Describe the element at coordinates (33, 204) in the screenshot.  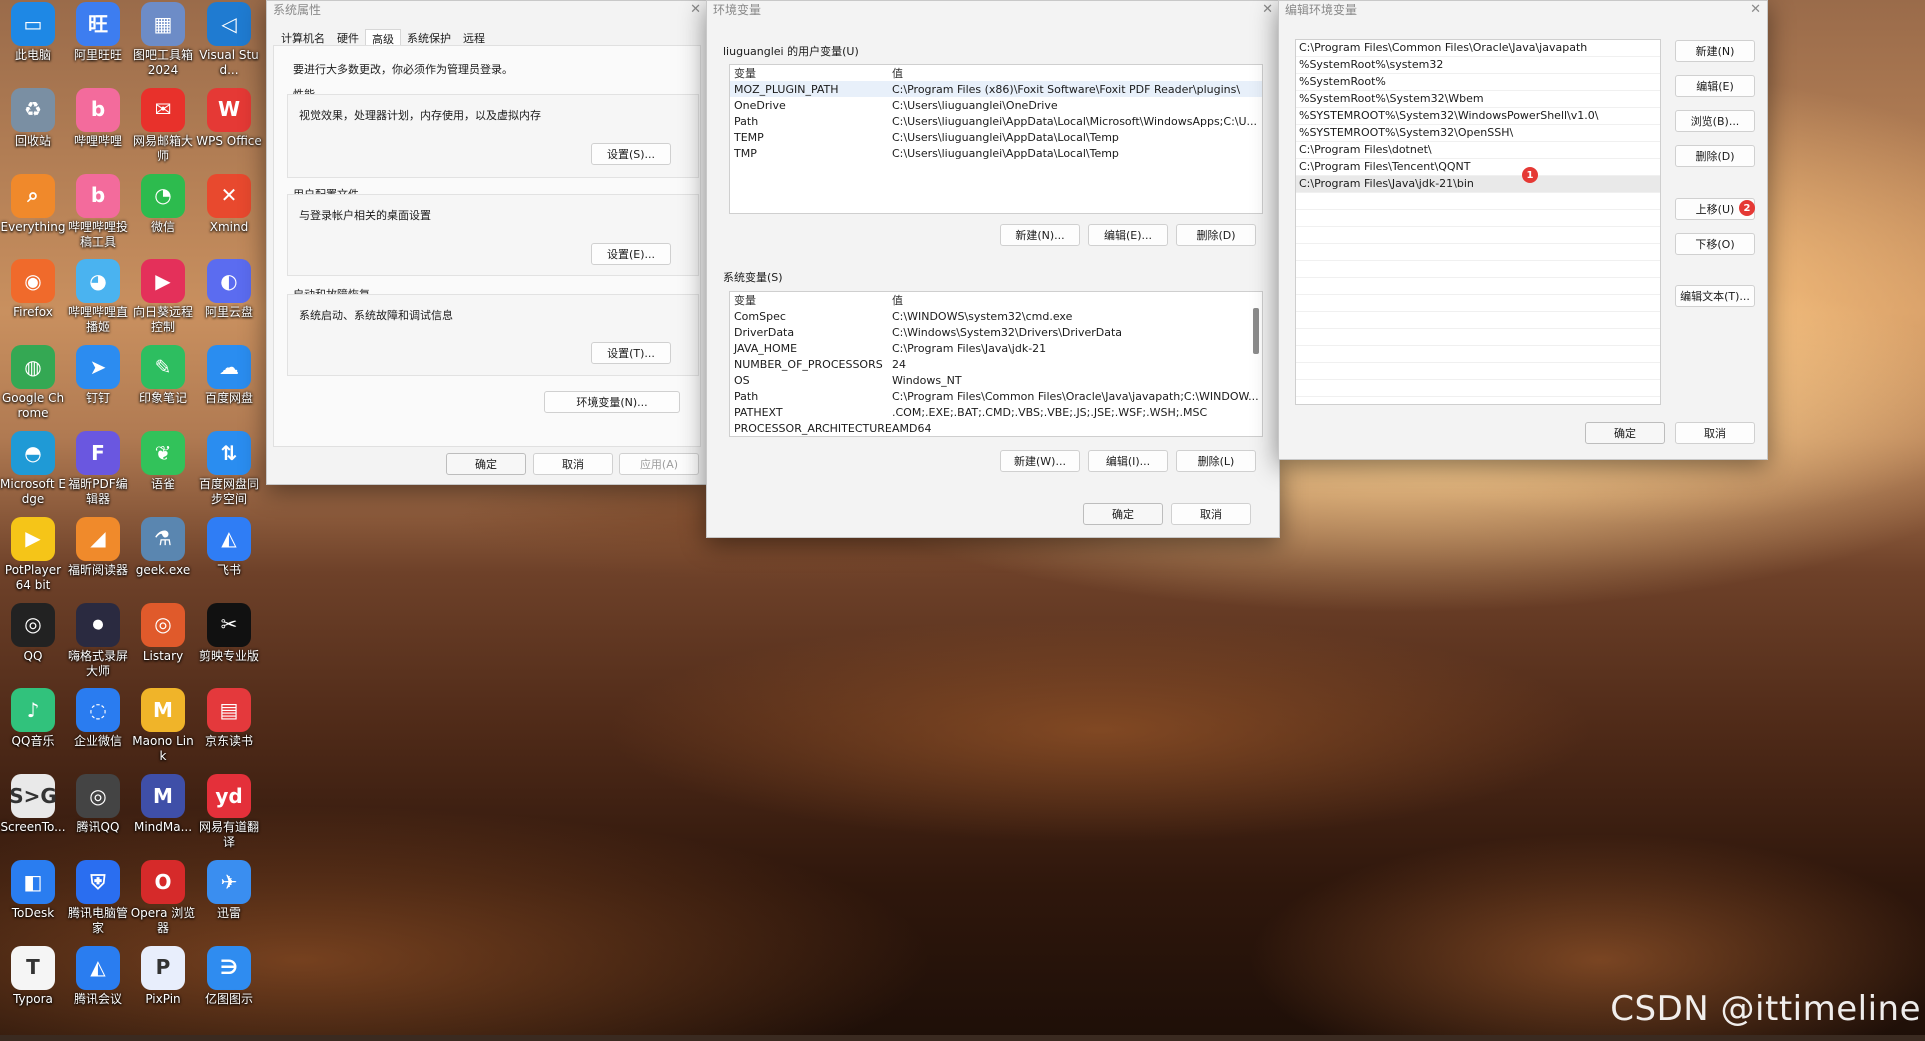
I see `desktop-icon: ⌕ Everything` at that location.